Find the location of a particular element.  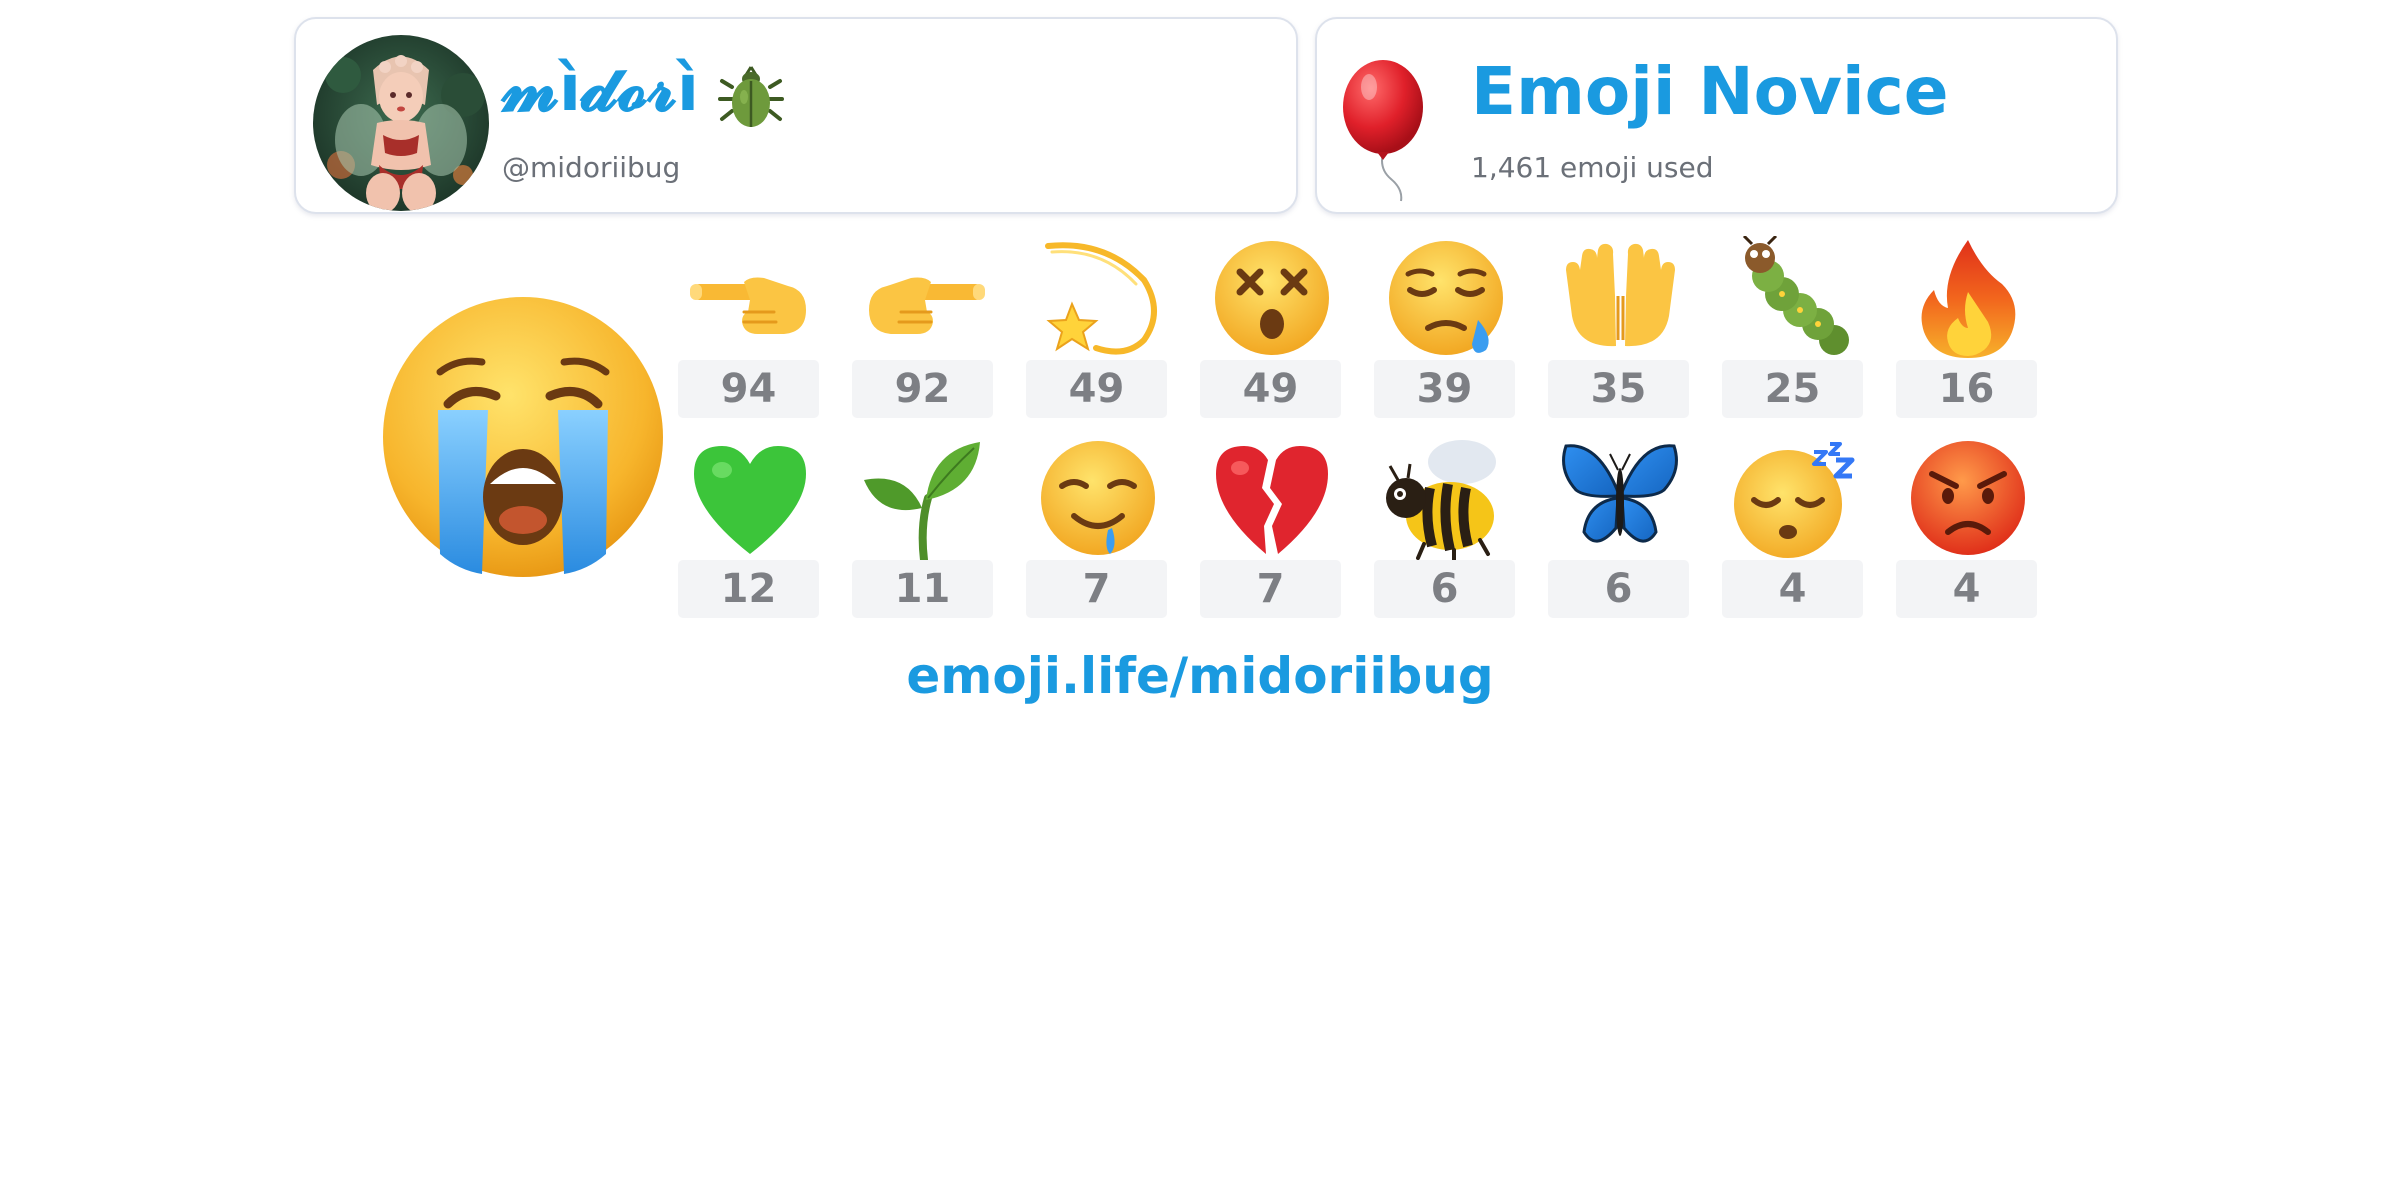

emoji-count: 11 is located at coordinates (922, 589).